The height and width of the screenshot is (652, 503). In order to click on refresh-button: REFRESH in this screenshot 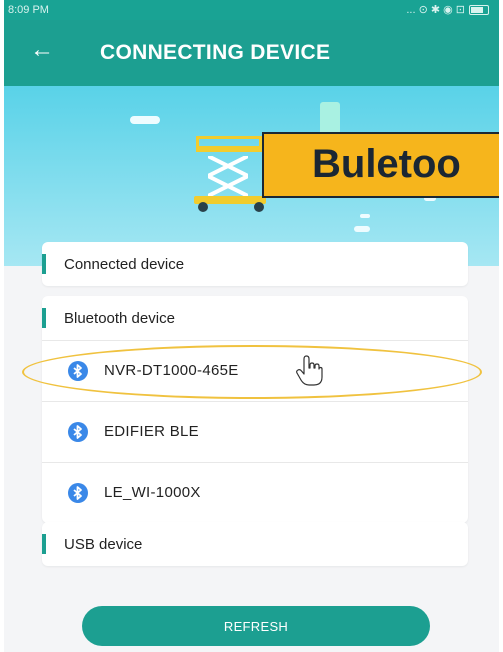, I will do `click(256, 626)`.